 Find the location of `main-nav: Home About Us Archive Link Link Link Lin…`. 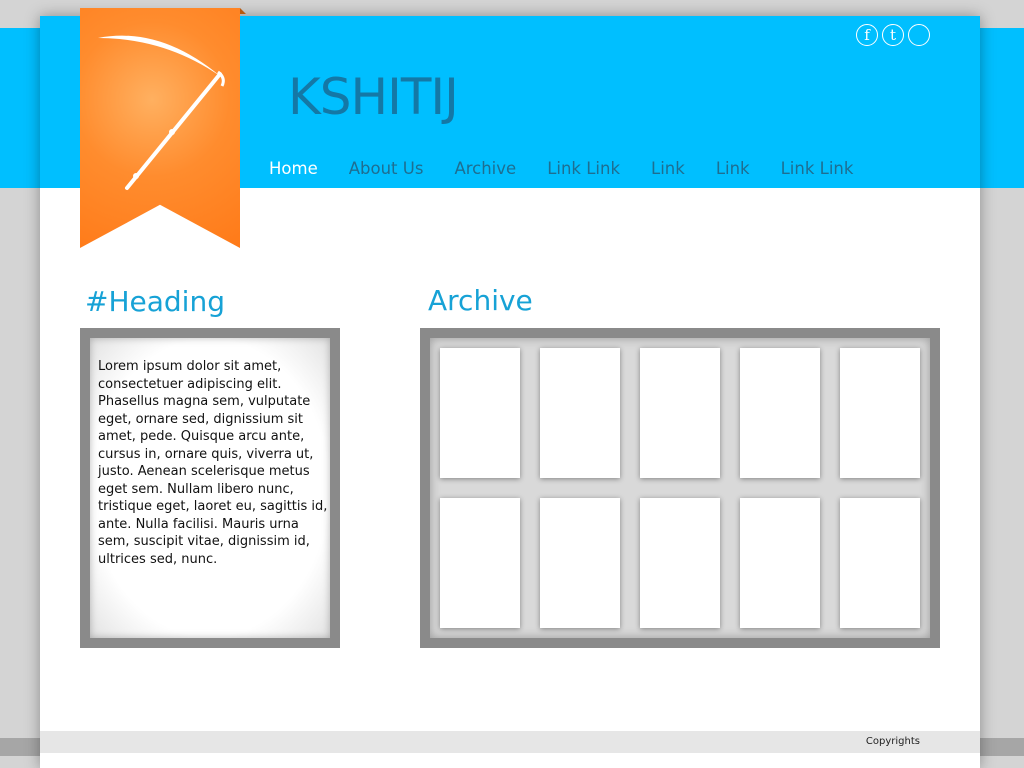

main-nav: Home About Us Archive Link Link Link Lin… is located at coordinates (576, 168).